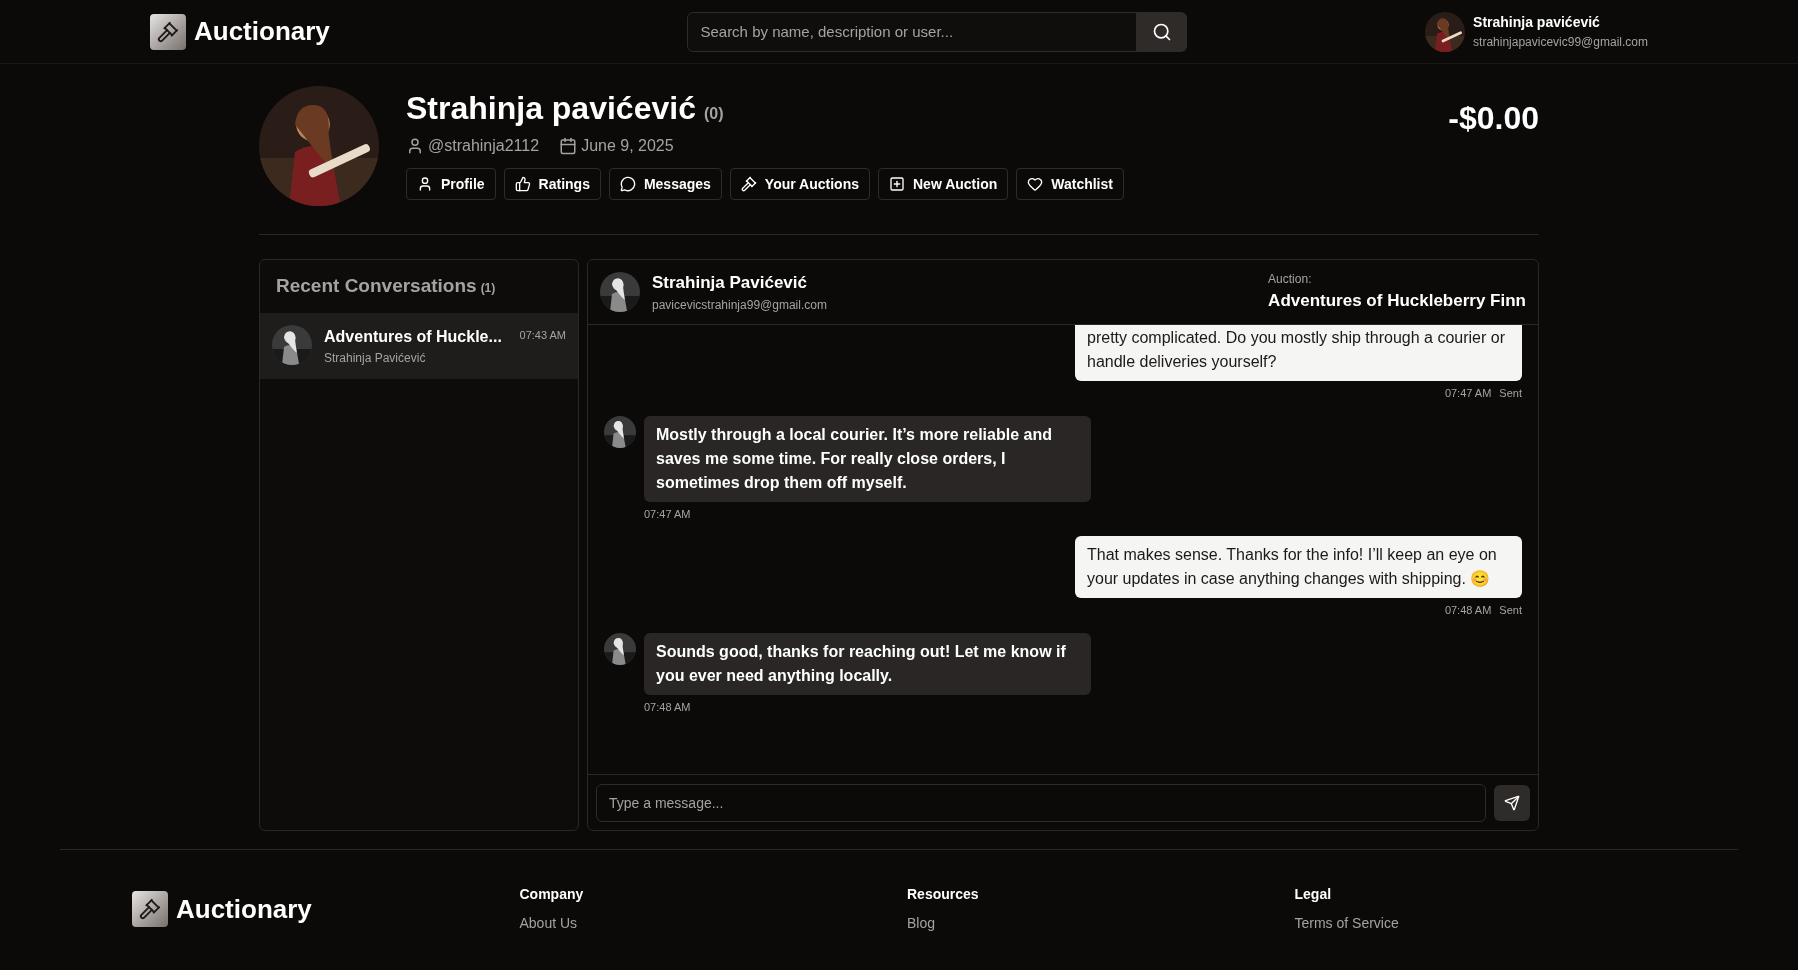 The image size is (1798, 970). I want to click on heart-icon, so click(1035, 184).